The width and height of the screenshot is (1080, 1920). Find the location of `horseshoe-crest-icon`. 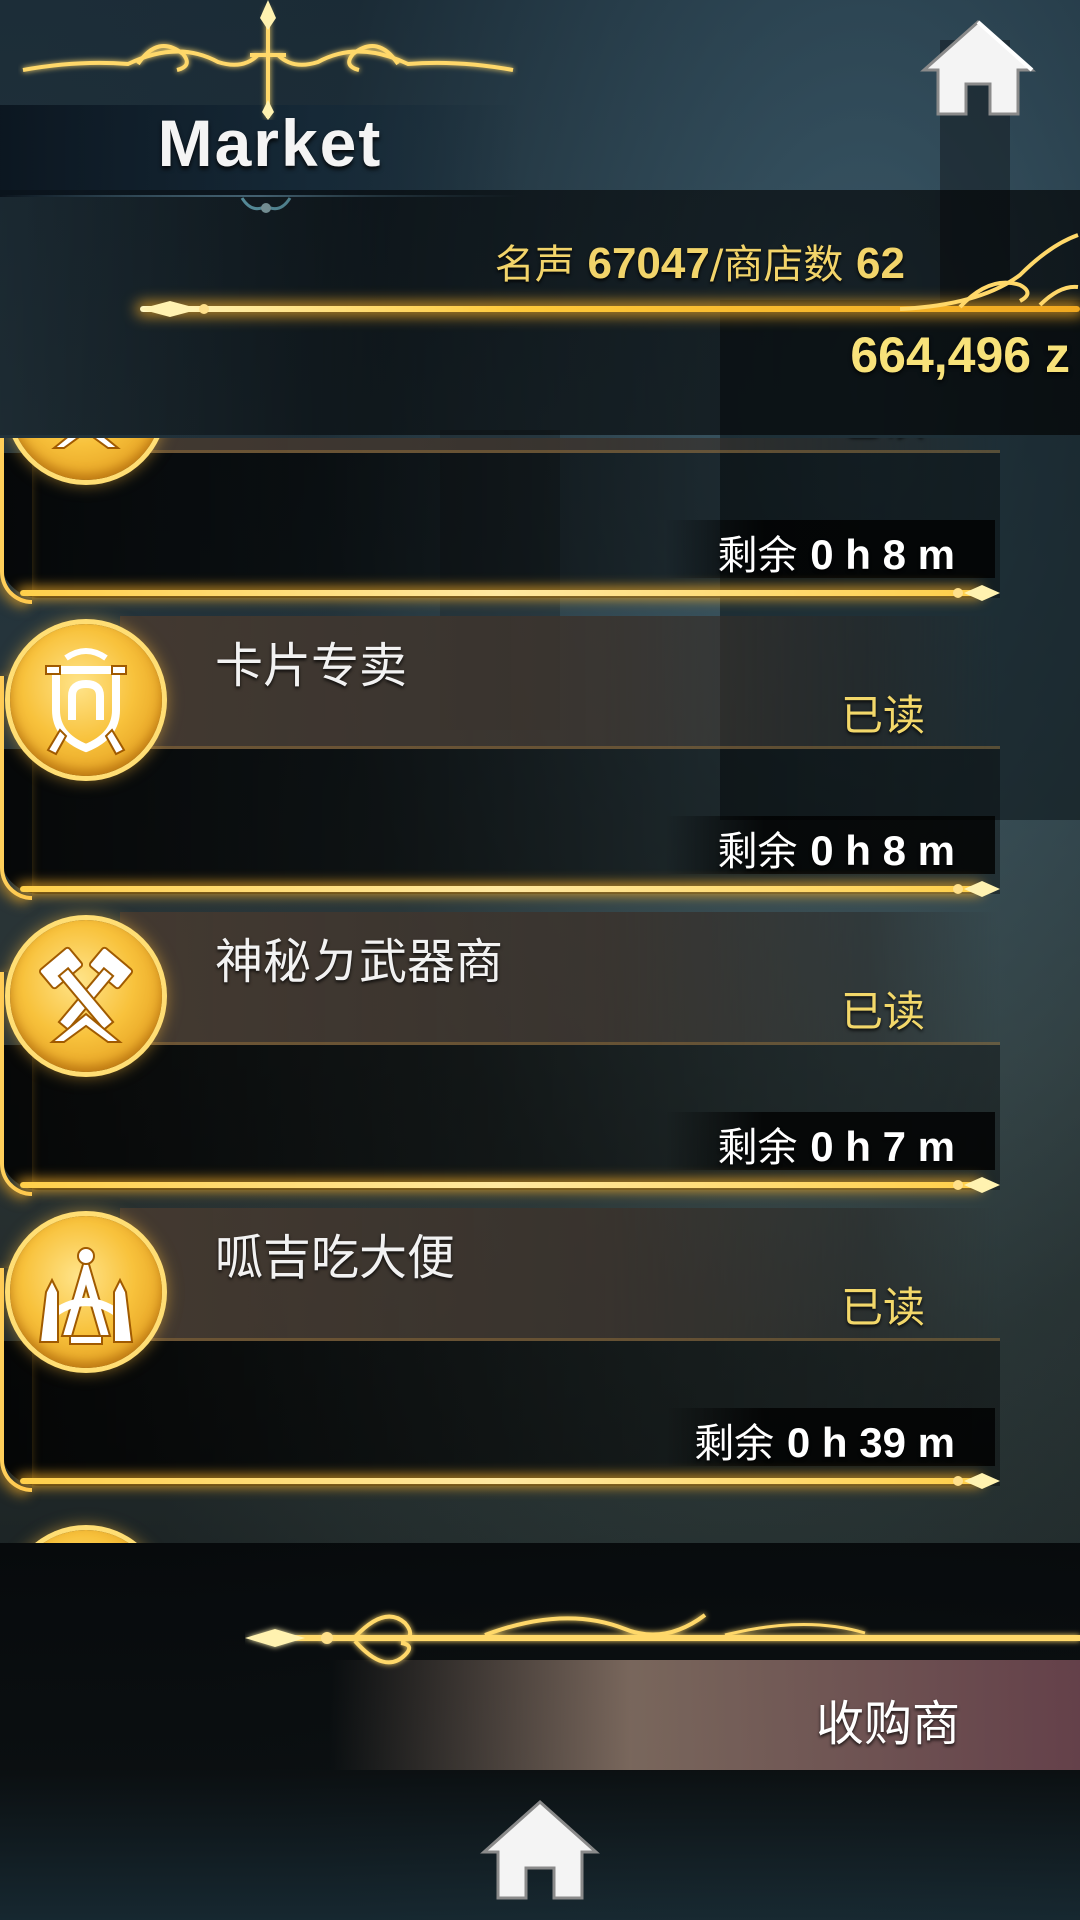

horseshoe-crest-icon is located at coordinates (86, 702).